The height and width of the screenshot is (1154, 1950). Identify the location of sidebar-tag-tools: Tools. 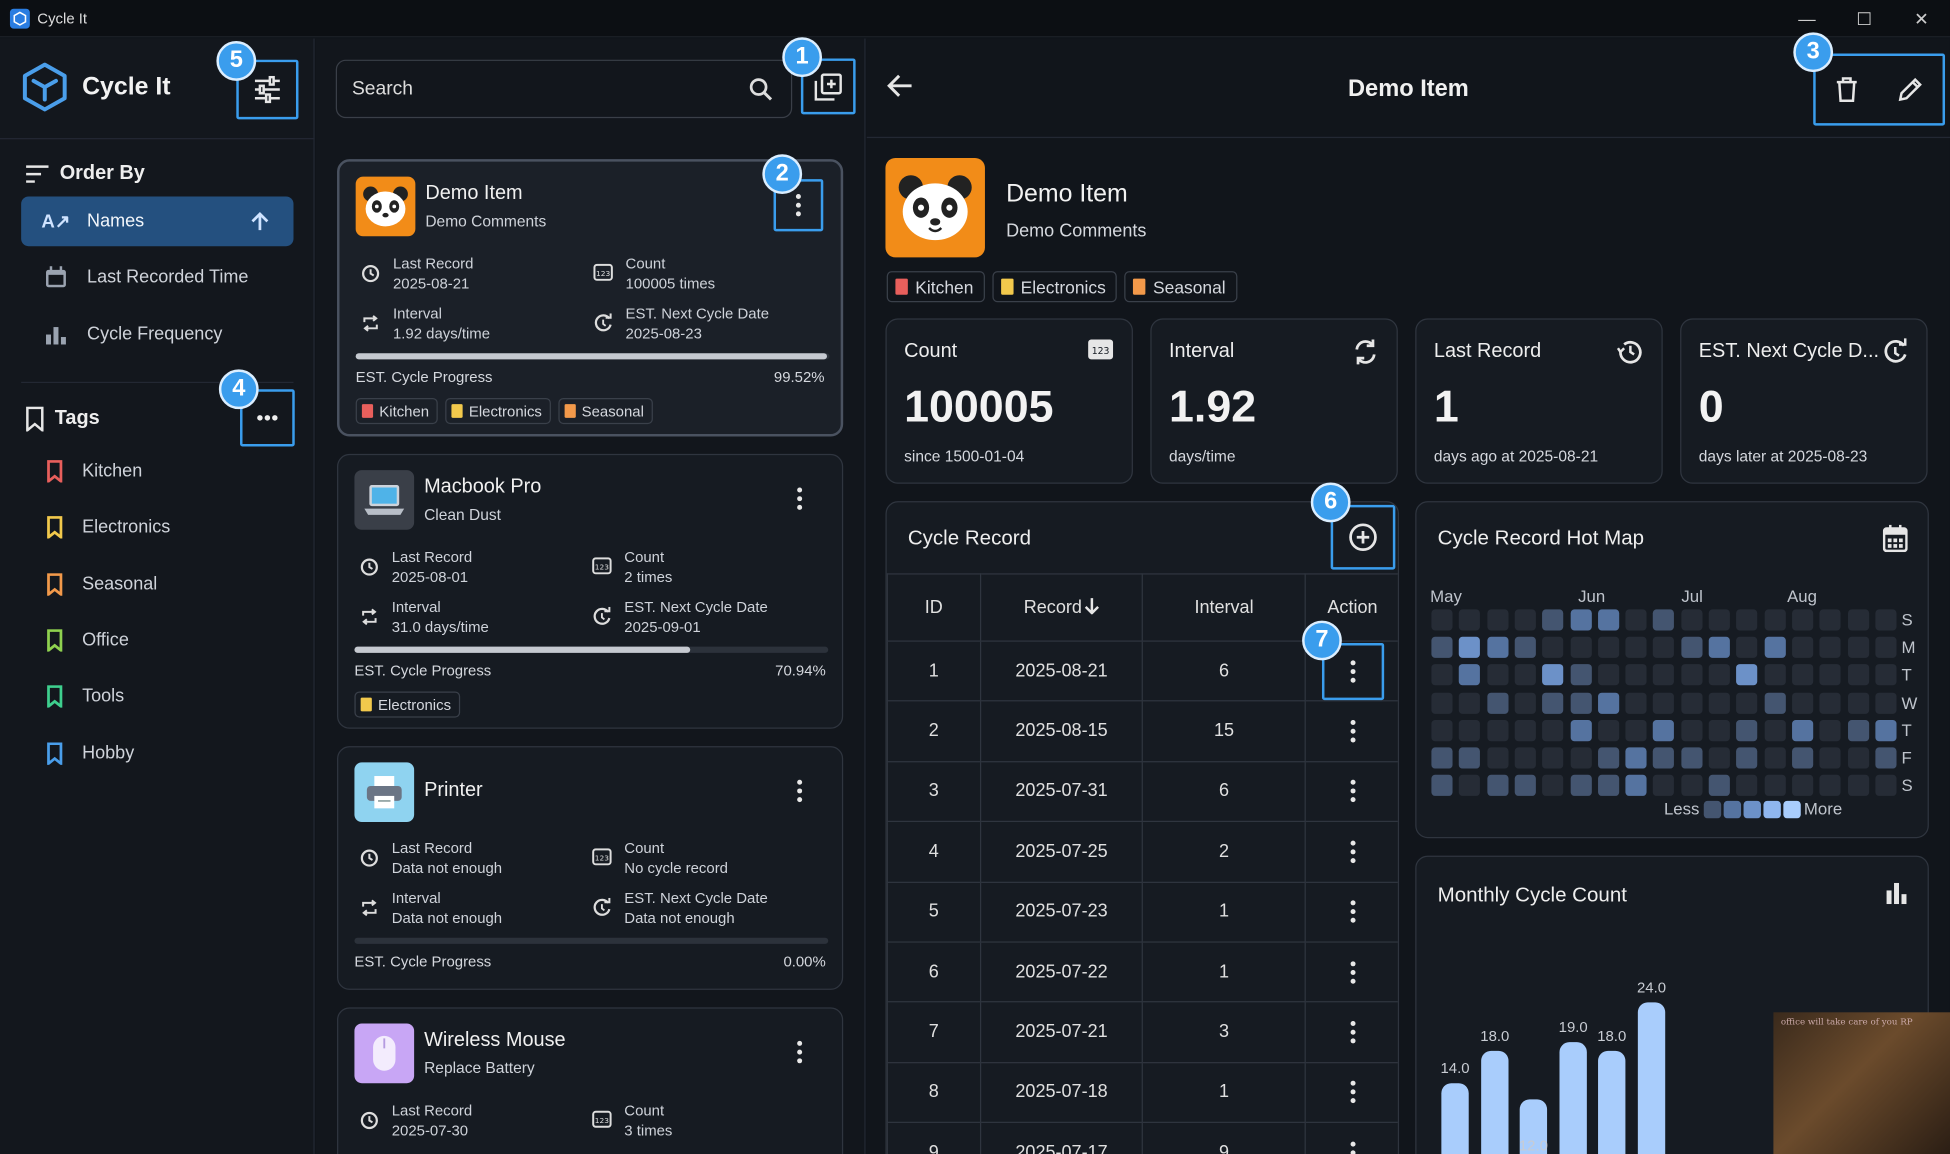
(157, 697).